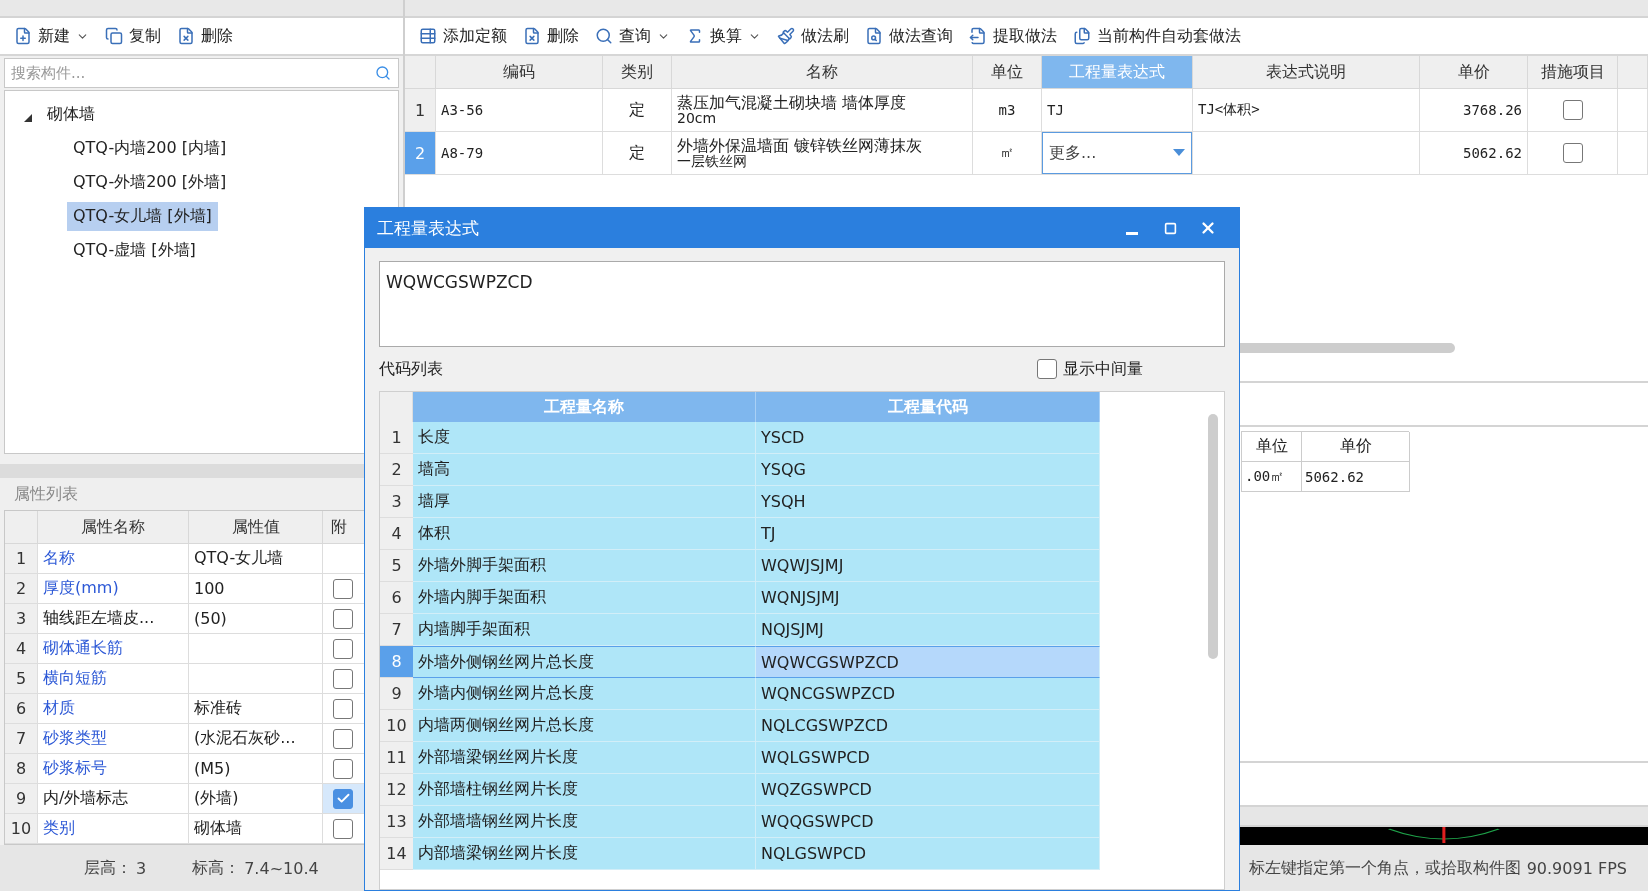 This screenshot has height=891, width=1648. Describe the element at coordinates (584, 438) in the screenshot. I see `table-cell: 长度` at that location.